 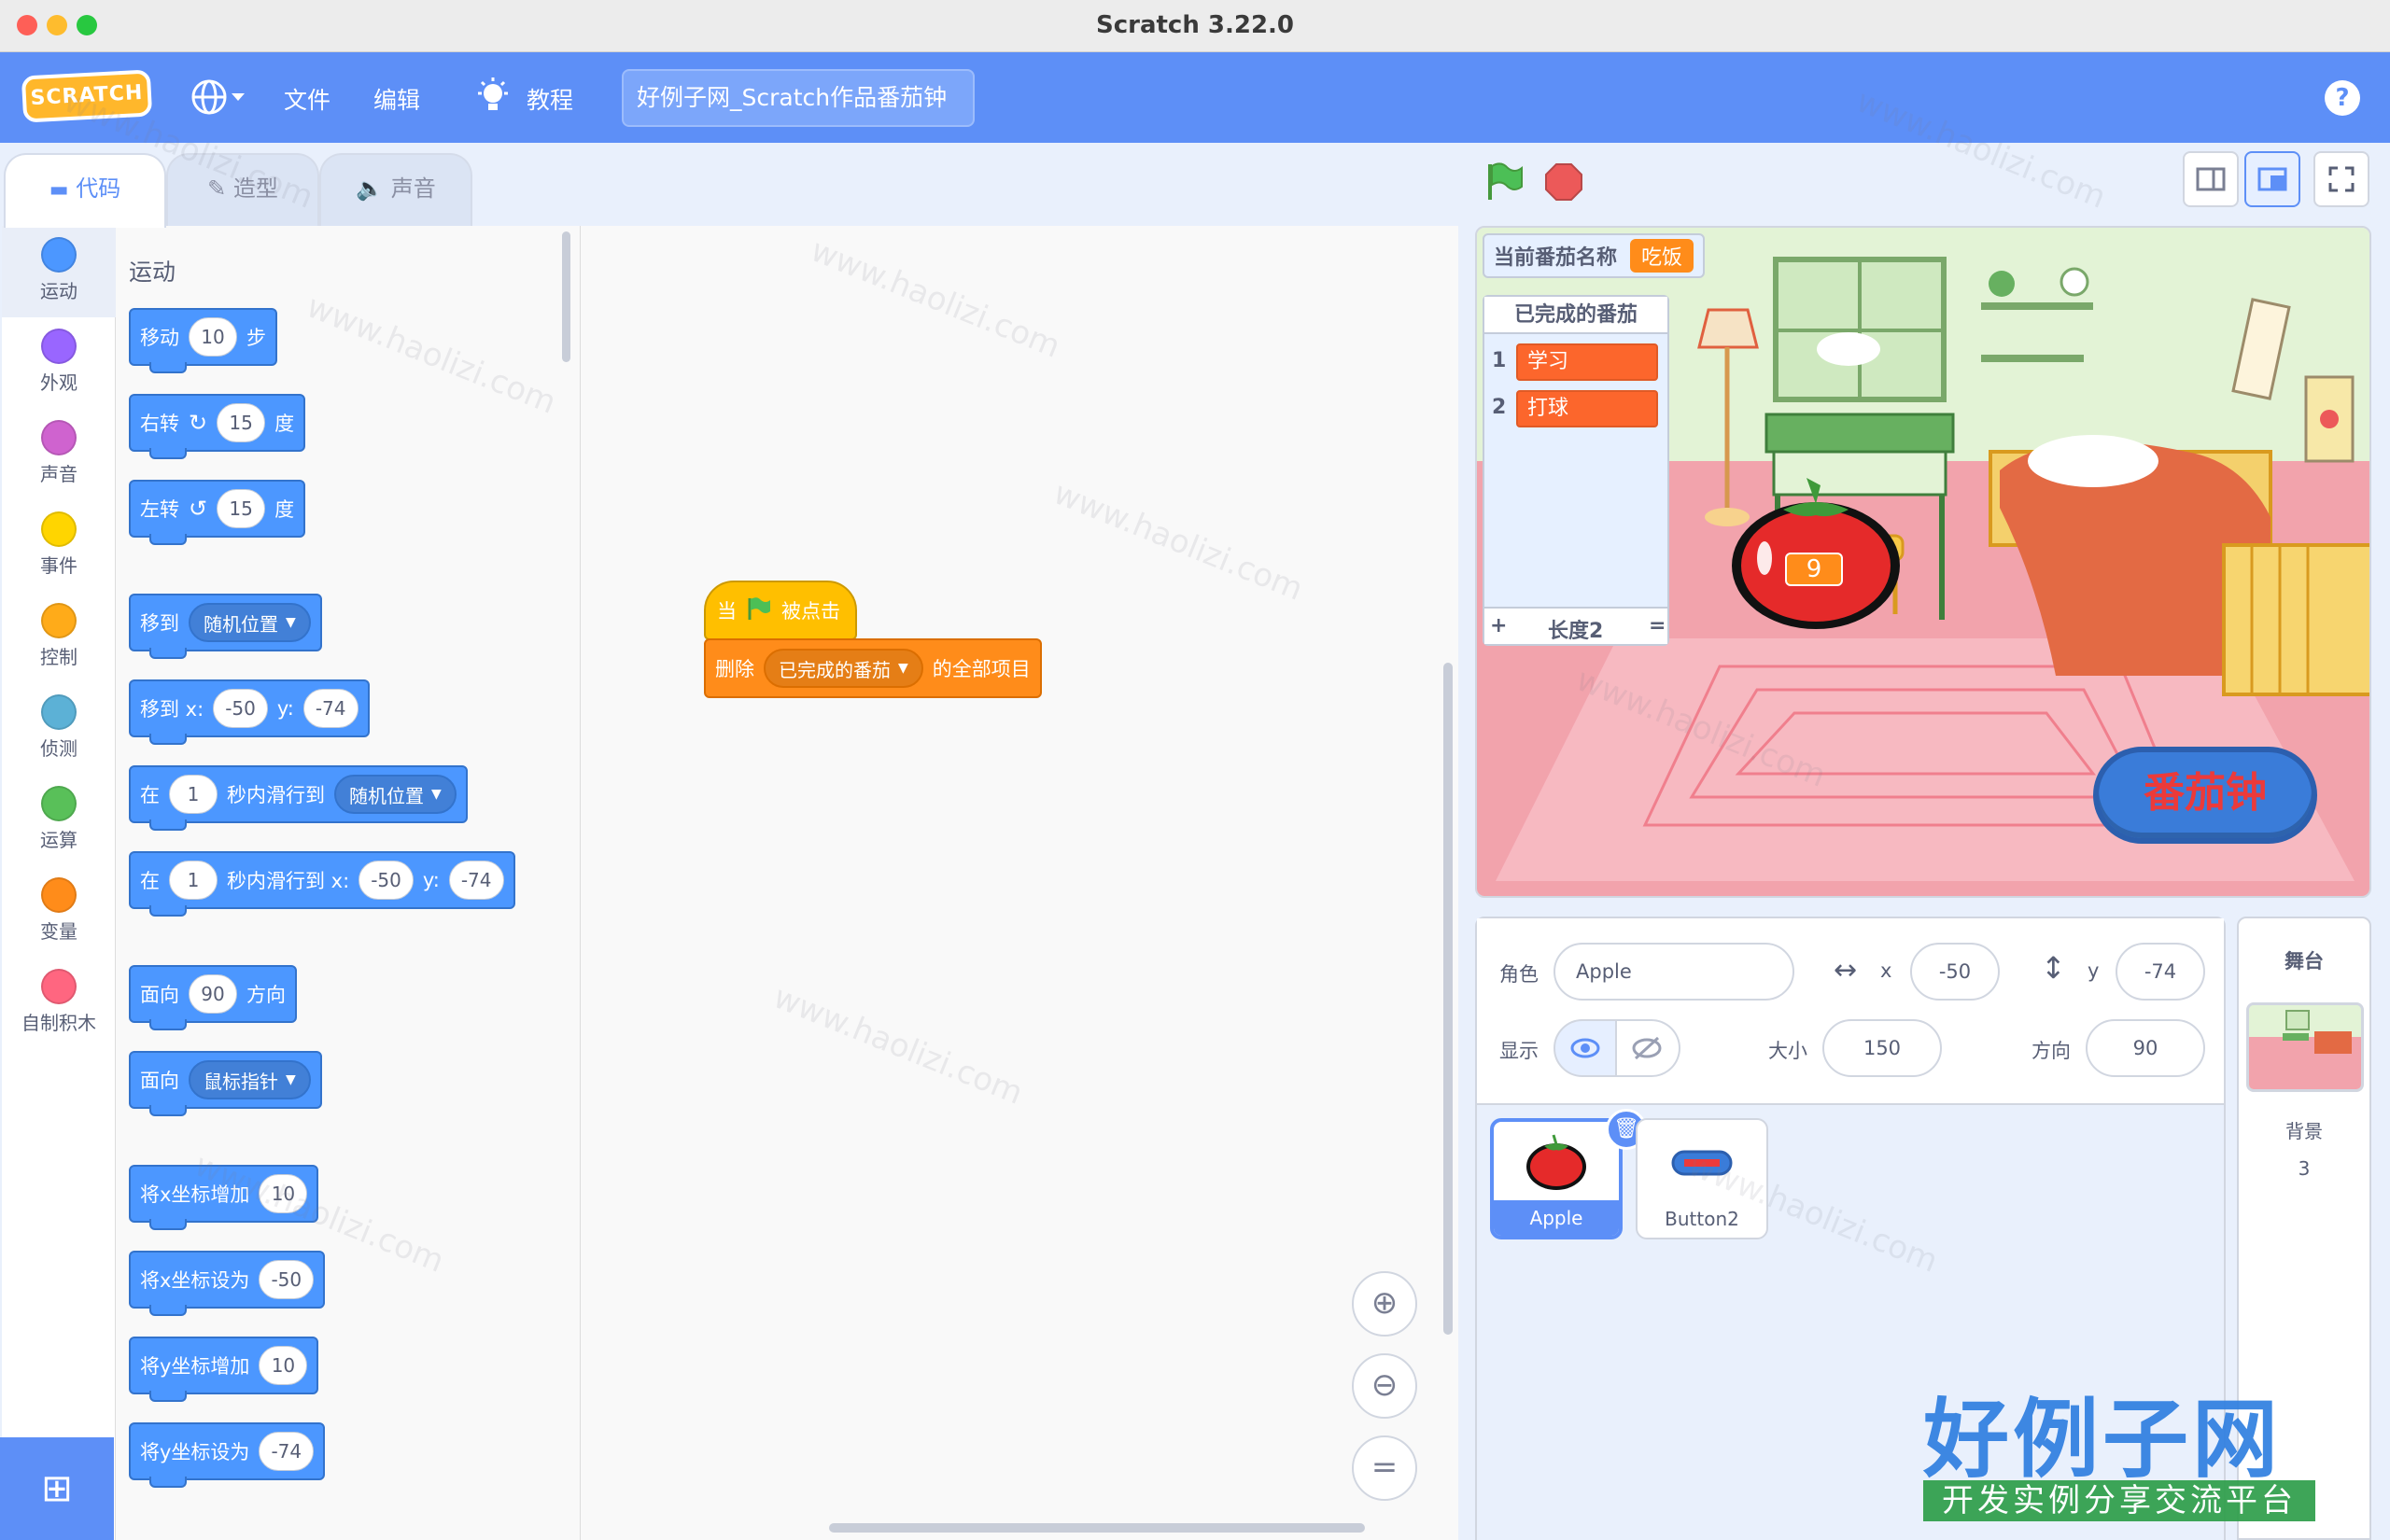 I want to click on size-input: 150, so click(x=1882, y=1048).